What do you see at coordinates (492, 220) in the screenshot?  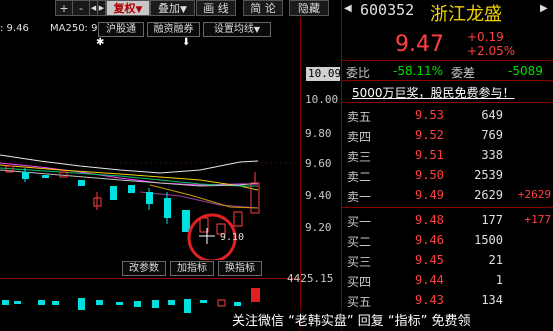 I see `bid-volume: 177` at bounding box center [492, 220].